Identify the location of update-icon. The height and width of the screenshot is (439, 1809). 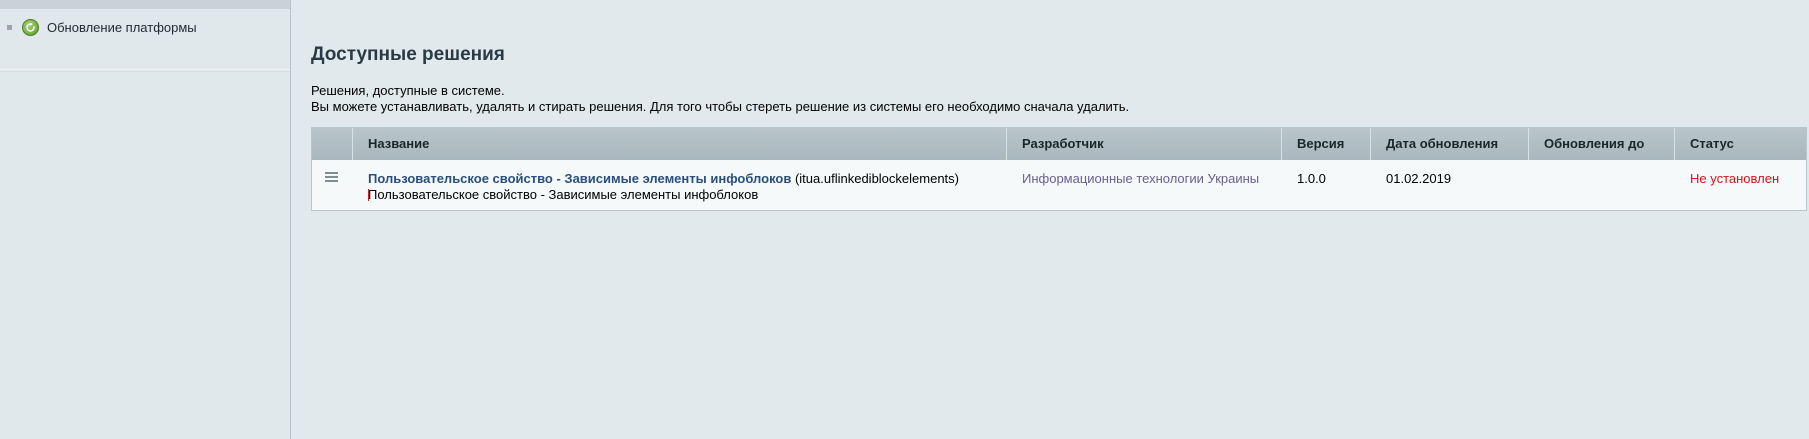
(30, 27).